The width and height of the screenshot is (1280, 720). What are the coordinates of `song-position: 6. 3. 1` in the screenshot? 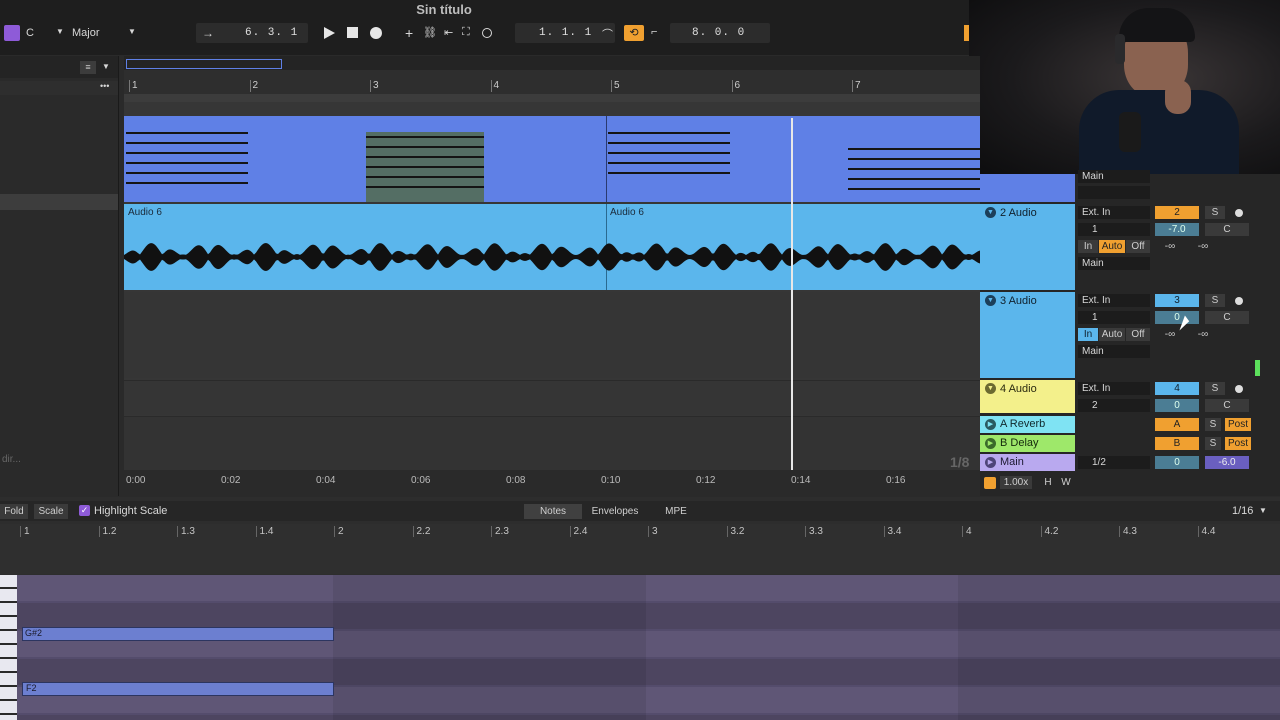 It's located at (271, 33).